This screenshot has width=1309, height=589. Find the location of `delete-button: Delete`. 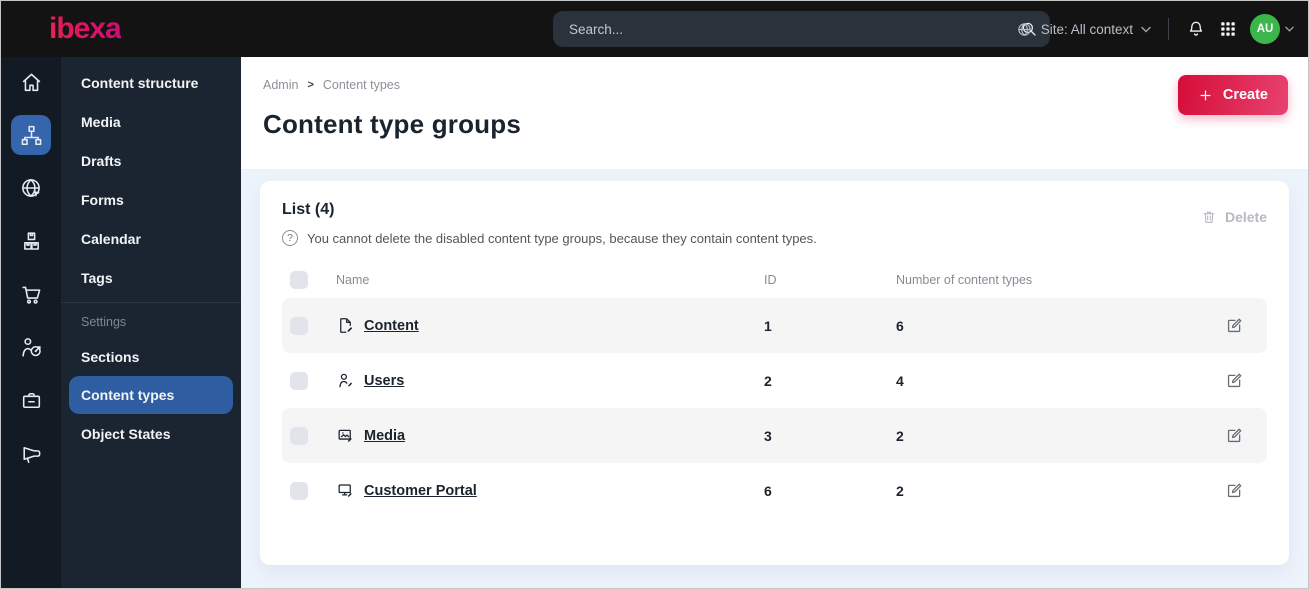

delete-button: Delete is located at coordinates (1234, 217).